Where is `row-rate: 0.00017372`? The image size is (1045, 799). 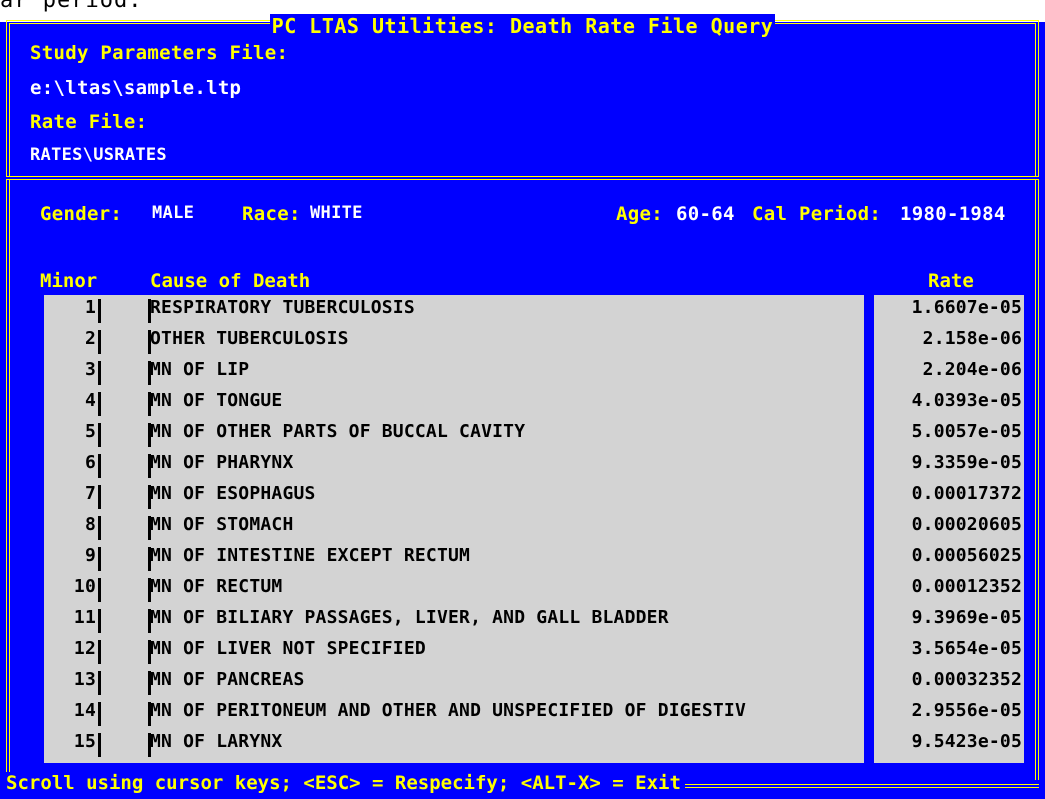 row-rate: 0.00017372 is located at coordinates (966, 493).